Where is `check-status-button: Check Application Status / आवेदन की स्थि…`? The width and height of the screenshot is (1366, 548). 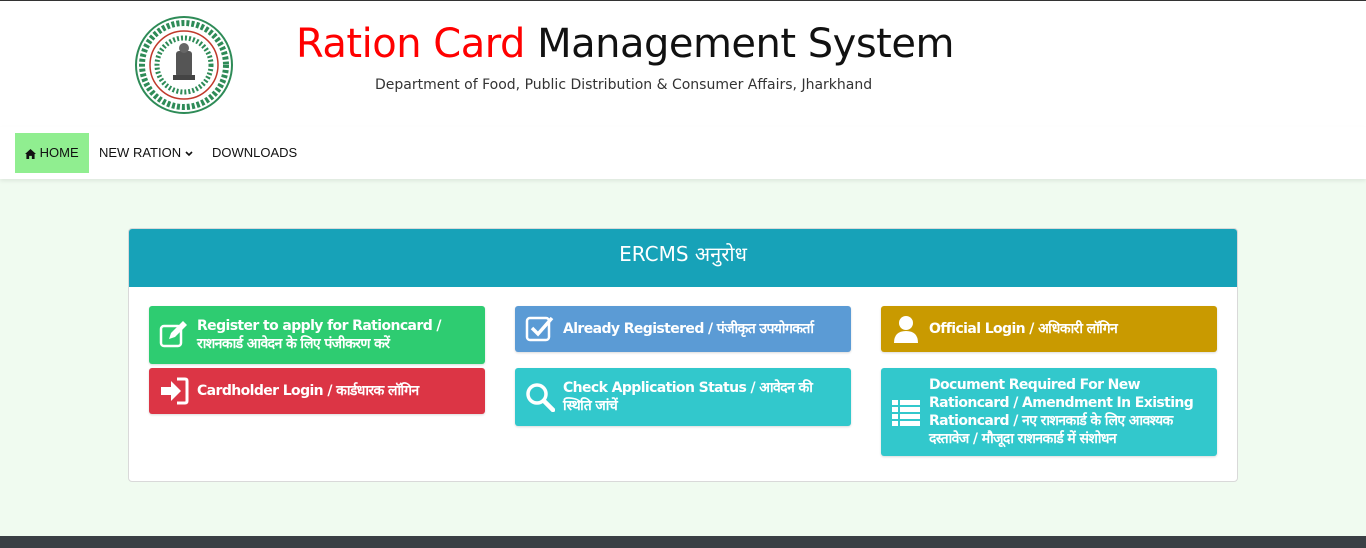 check-status-button: Check Application Status / आवेदन की स्थि… is located at coordinates (683, 397).